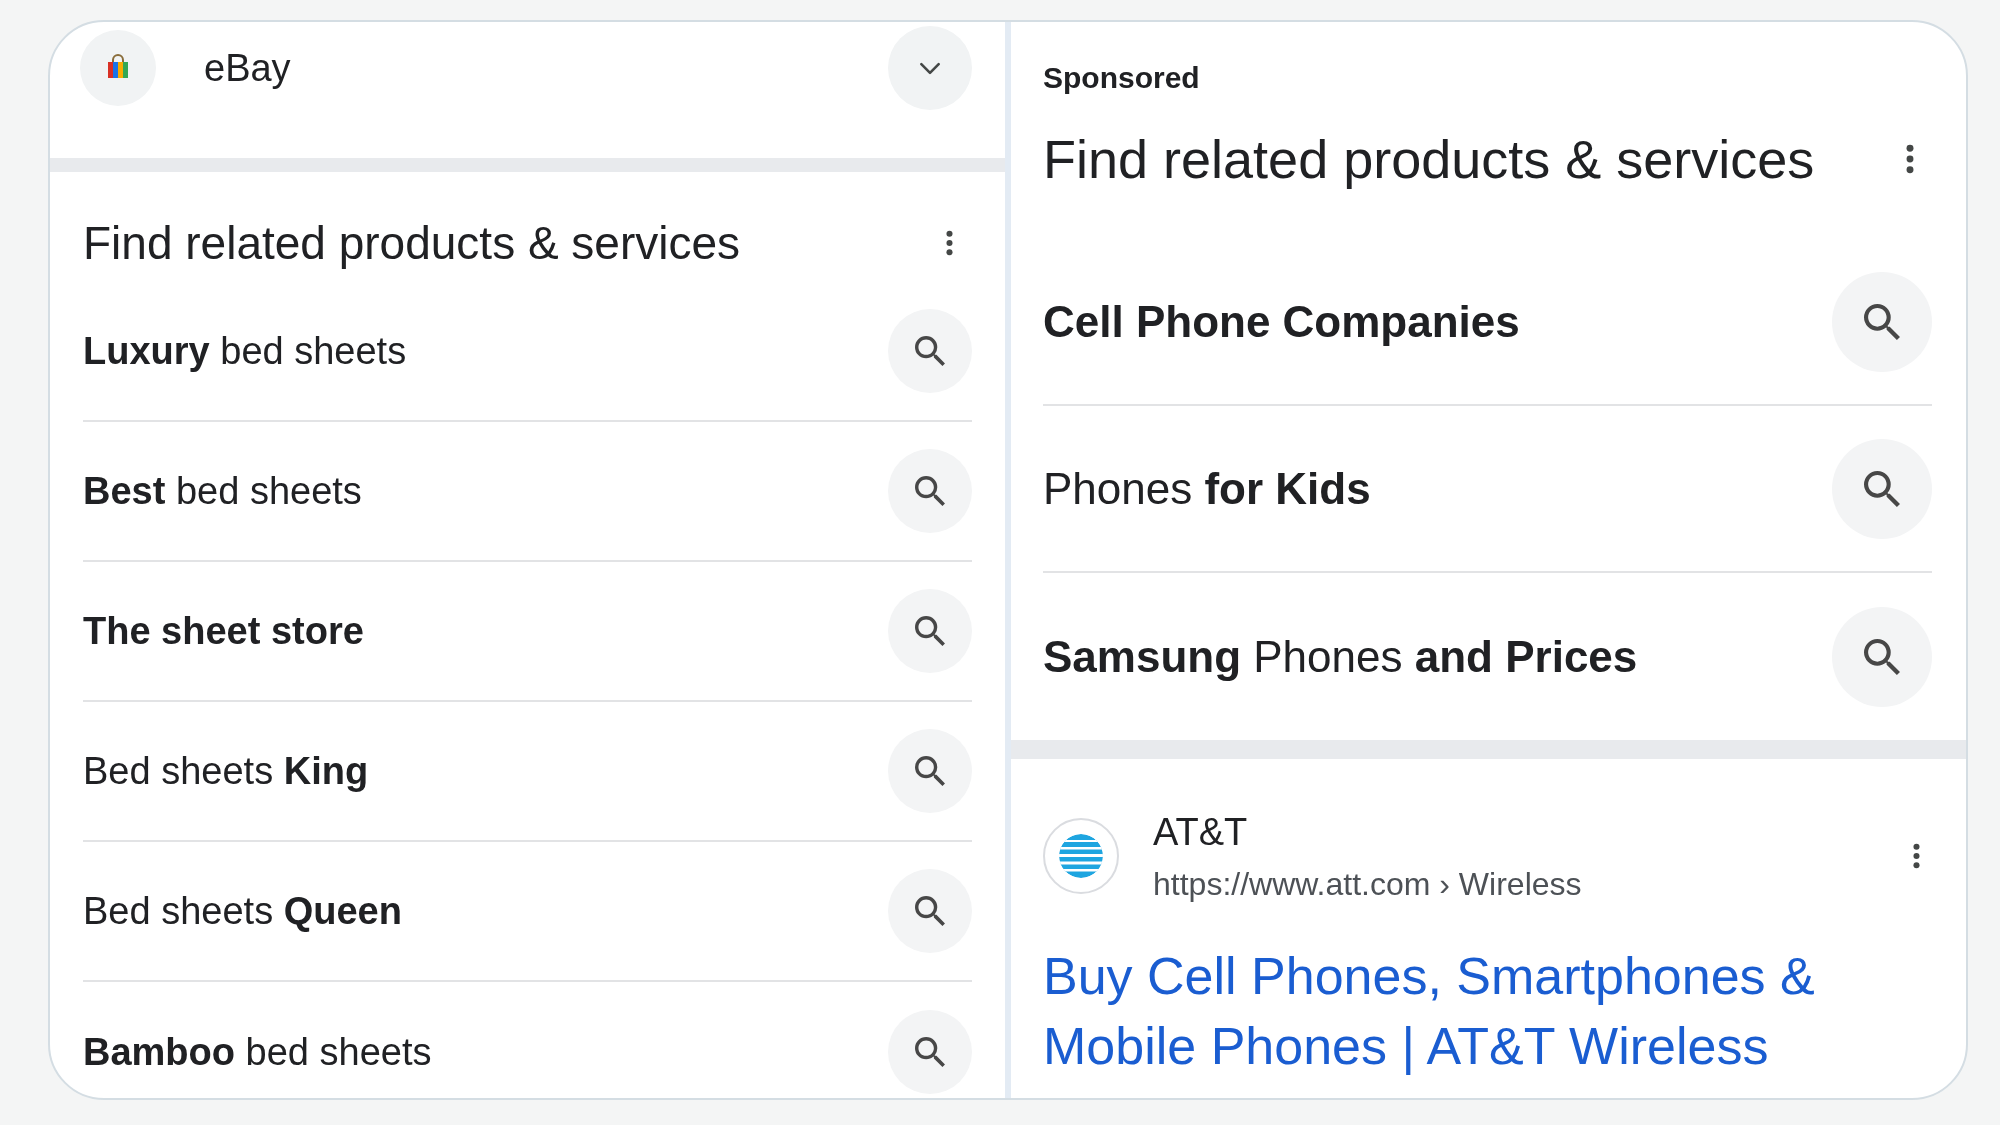 This screenshot has width=2000, height=1125. Describe the element at coordinates (1367, 884) in the screenshot. I see `ad-url: https://www.att.com › Wireless` at that location.